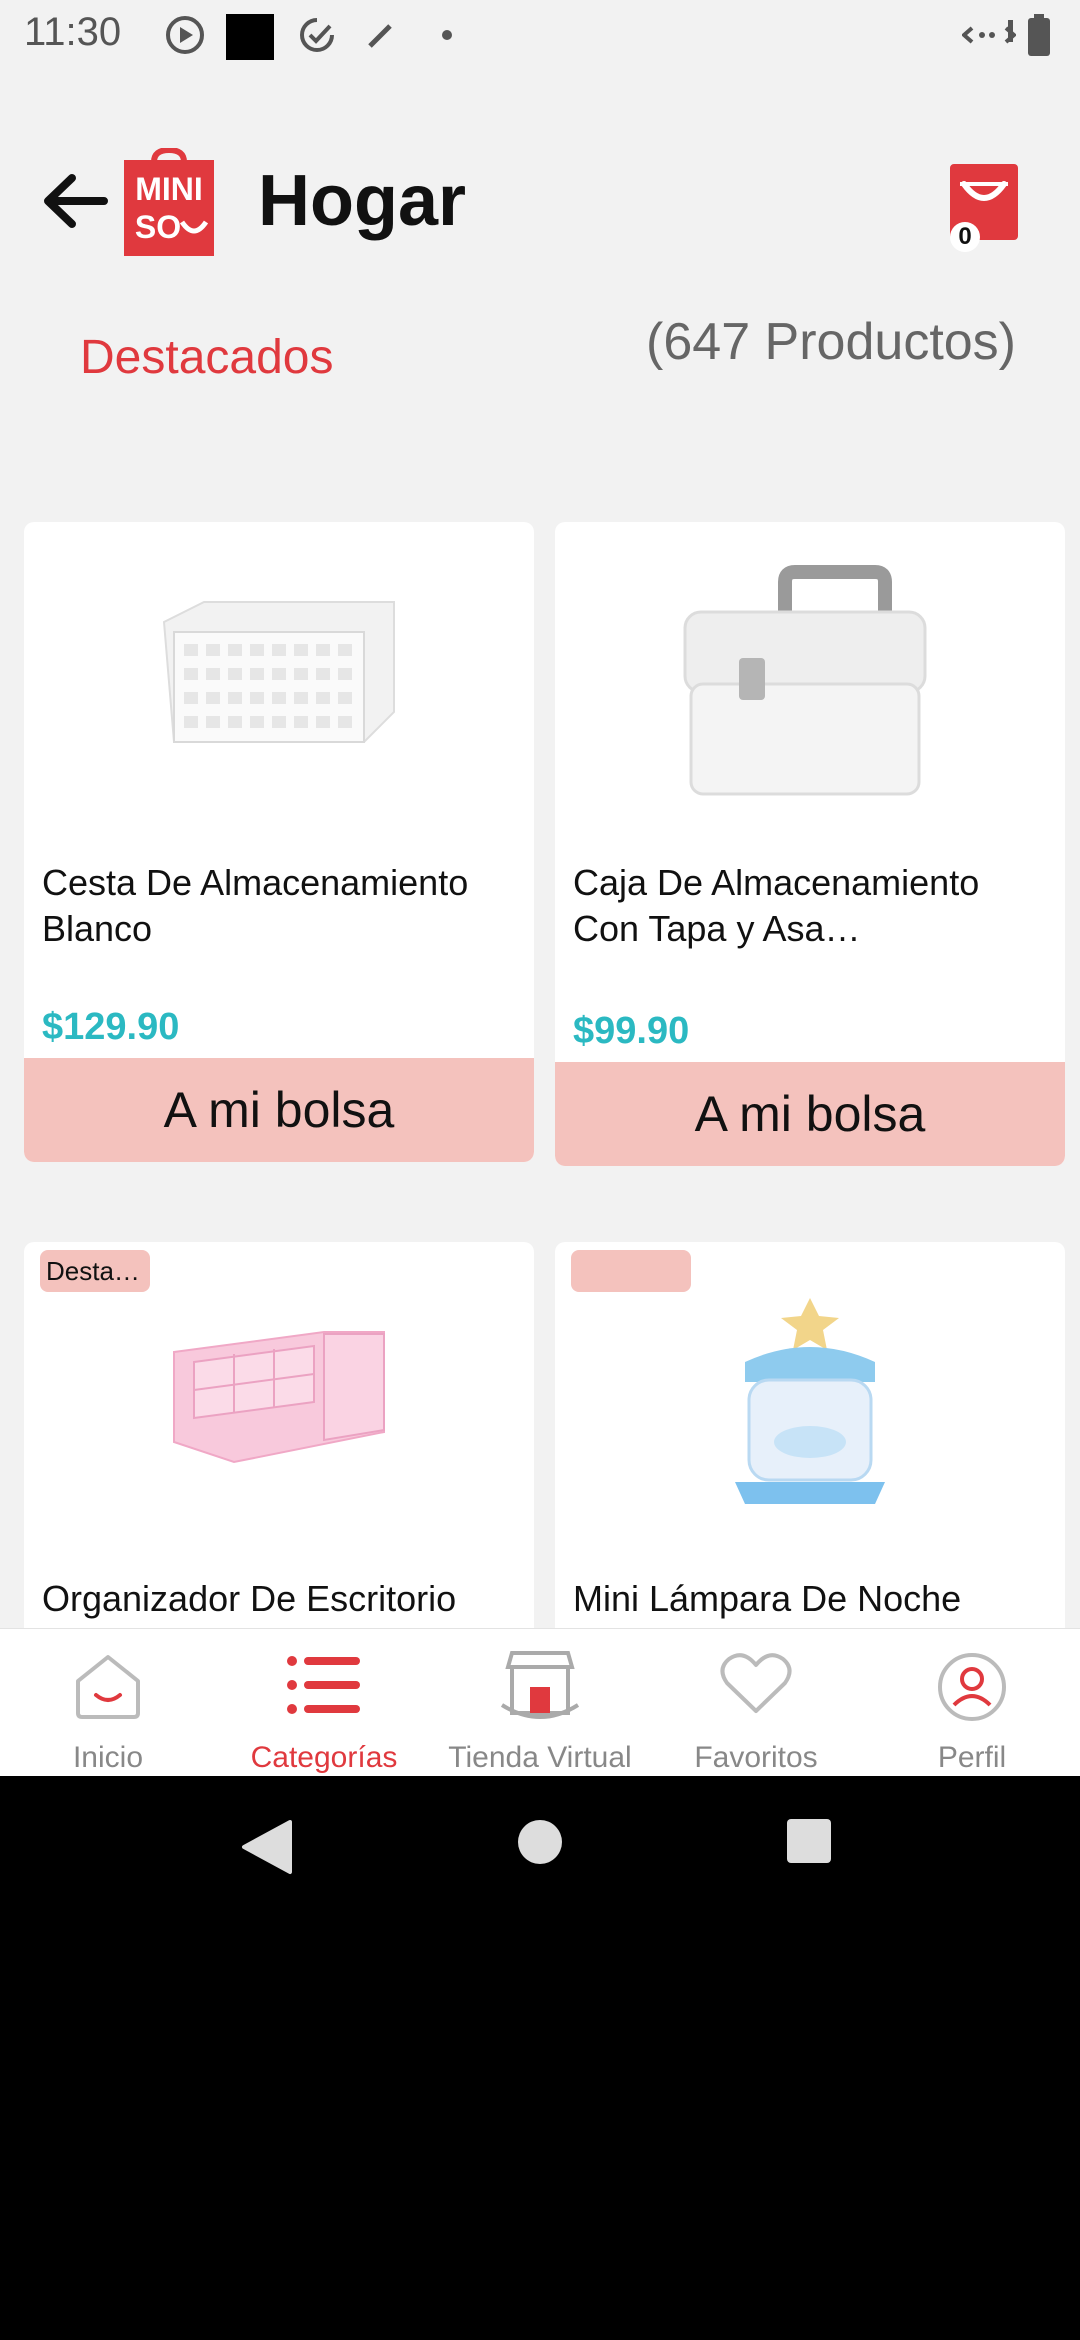 This screenshot has height=2340, width=1080. I want to click on nav-item-inicio: Inicio, so click(108, 1702).